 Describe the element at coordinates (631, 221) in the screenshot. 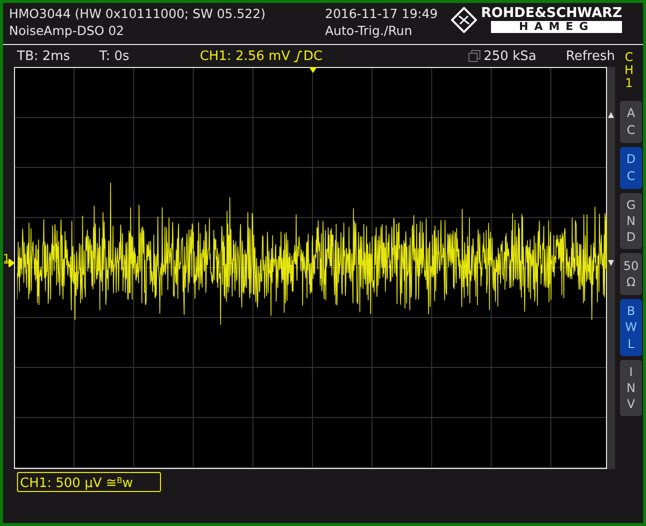

I see `coupling-button: GND` at that location.